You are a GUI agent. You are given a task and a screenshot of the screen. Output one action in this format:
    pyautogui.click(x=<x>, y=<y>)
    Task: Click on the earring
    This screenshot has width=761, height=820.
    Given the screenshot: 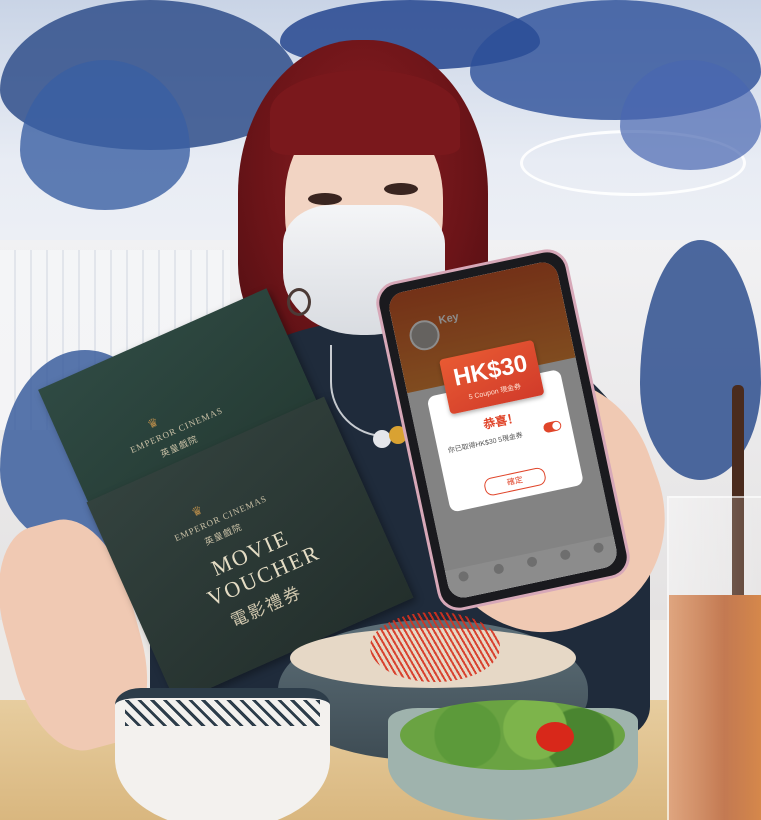 What is the action you would take?
    pyautogui.click(x=299, y=302)
    